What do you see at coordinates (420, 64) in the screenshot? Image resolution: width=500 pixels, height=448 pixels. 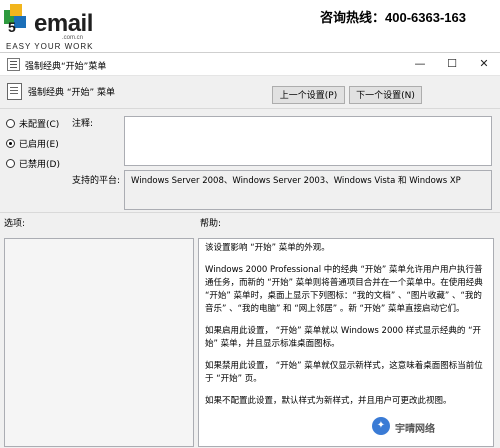 I see `minimize-button: —` at bounding box center [420, 64].